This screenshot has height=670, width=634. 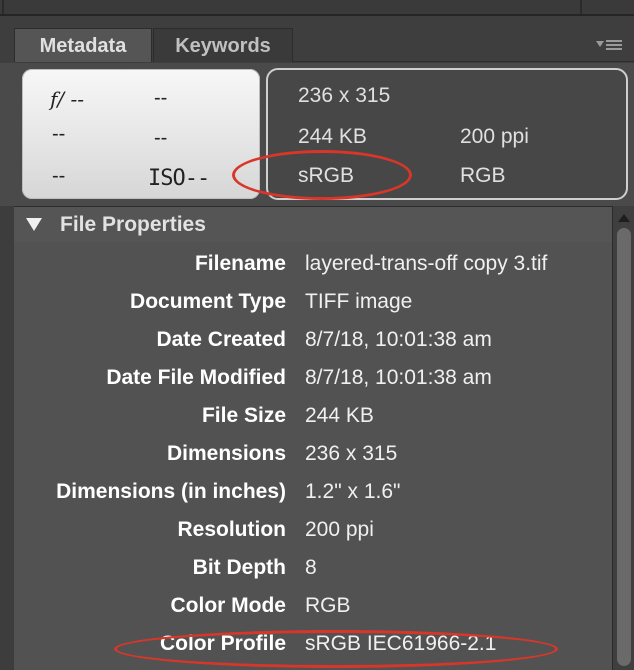 I want to click on property-label: Date Created, so click(x=221, y=339).